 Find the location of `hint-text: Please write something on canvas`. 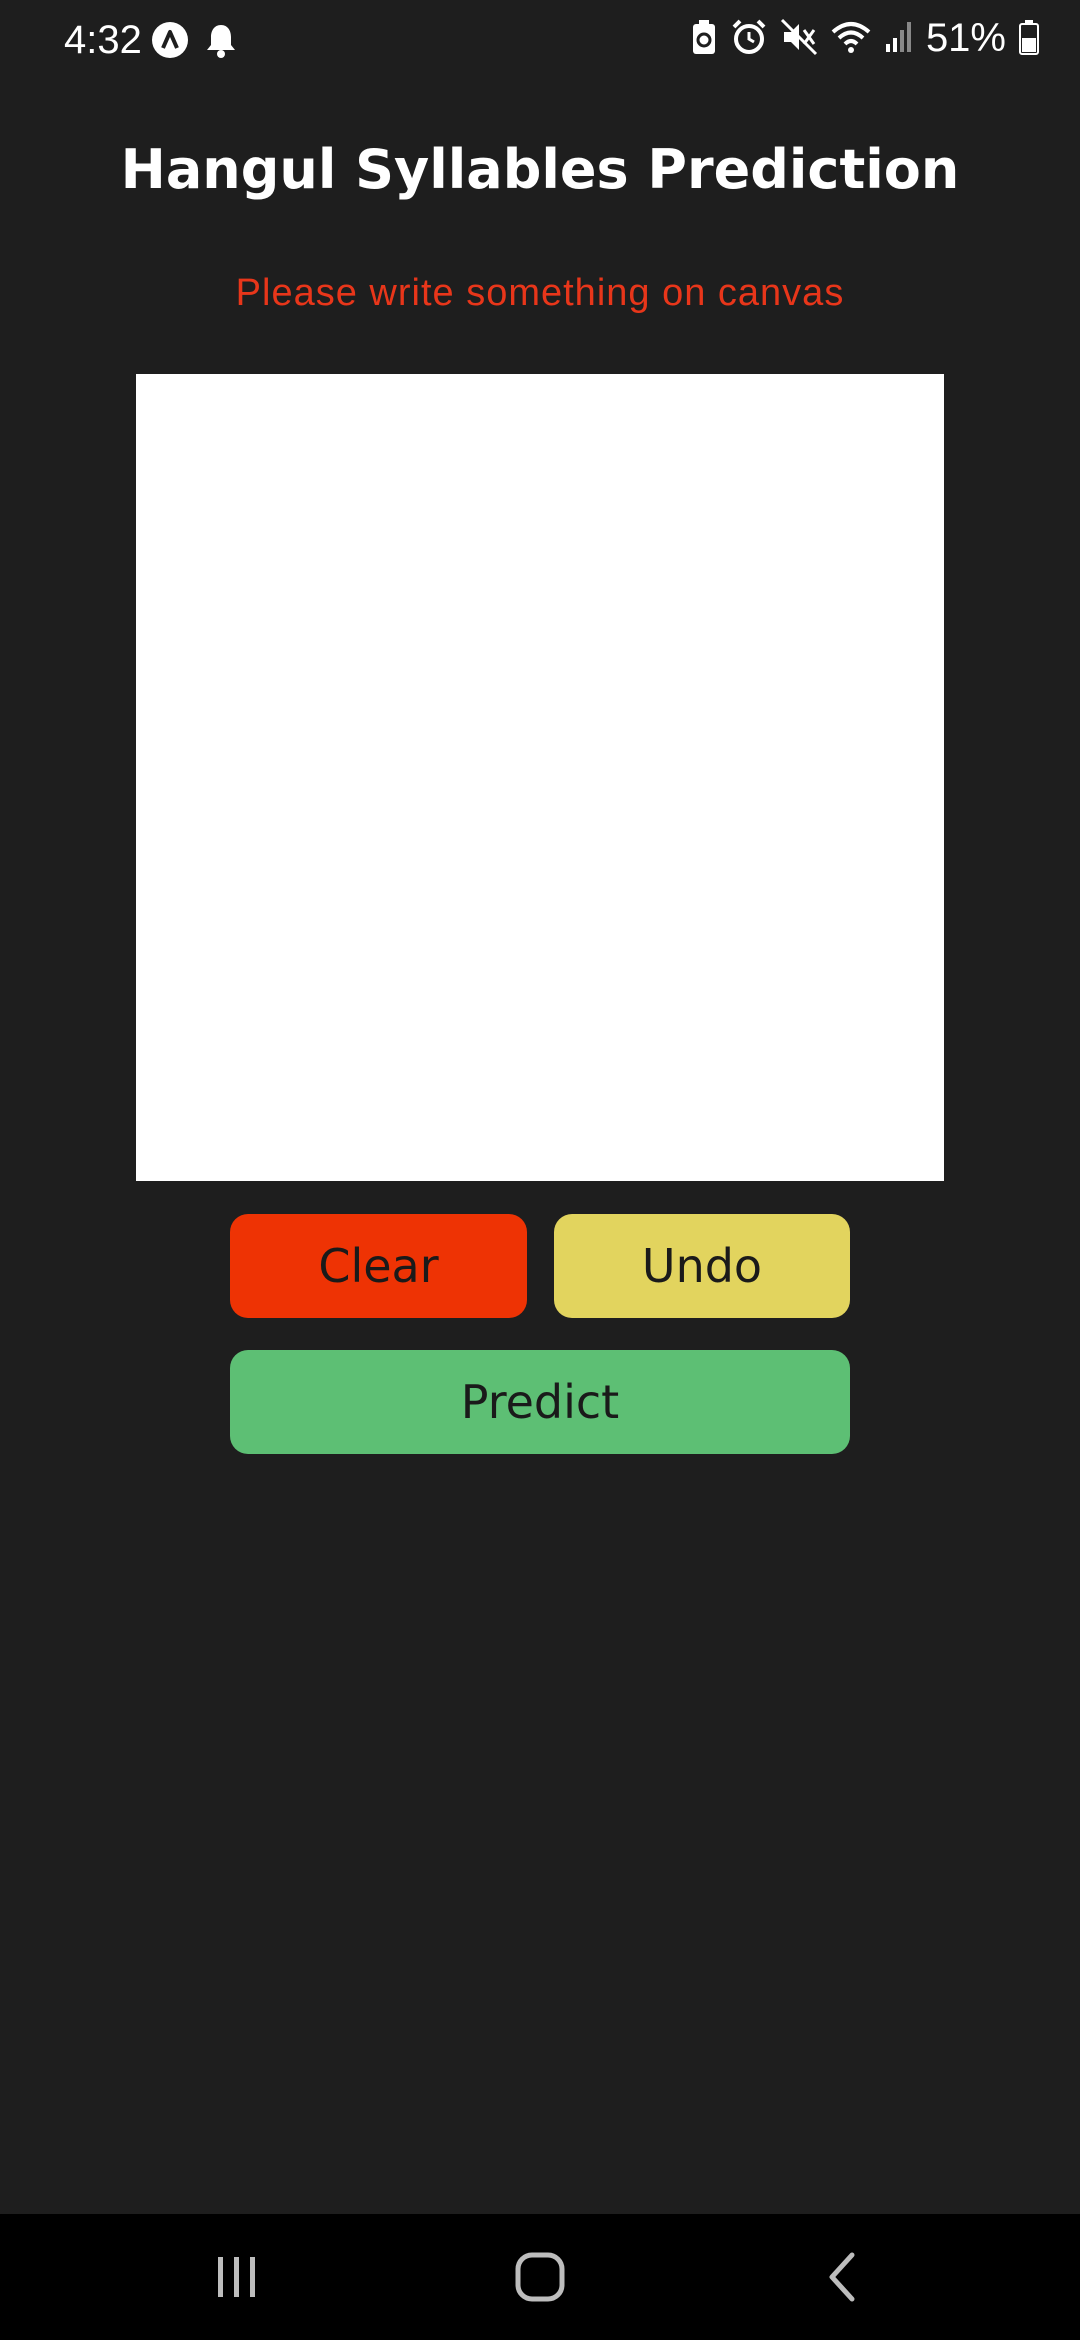

hint-text: Please write something on canvas is located at coordinates (540, 293).